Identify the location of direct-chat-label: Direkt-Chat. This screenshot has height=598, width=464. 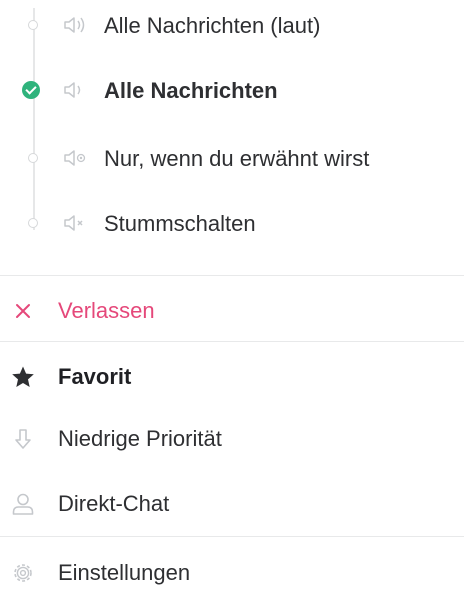
(114, 503).